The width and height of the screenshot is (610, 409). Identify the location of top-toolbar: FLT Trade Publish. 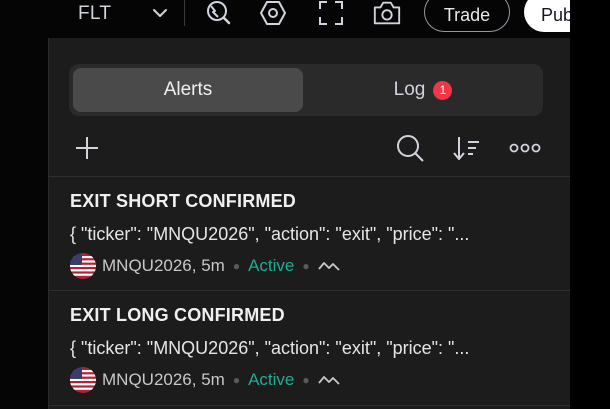
(305, 16).